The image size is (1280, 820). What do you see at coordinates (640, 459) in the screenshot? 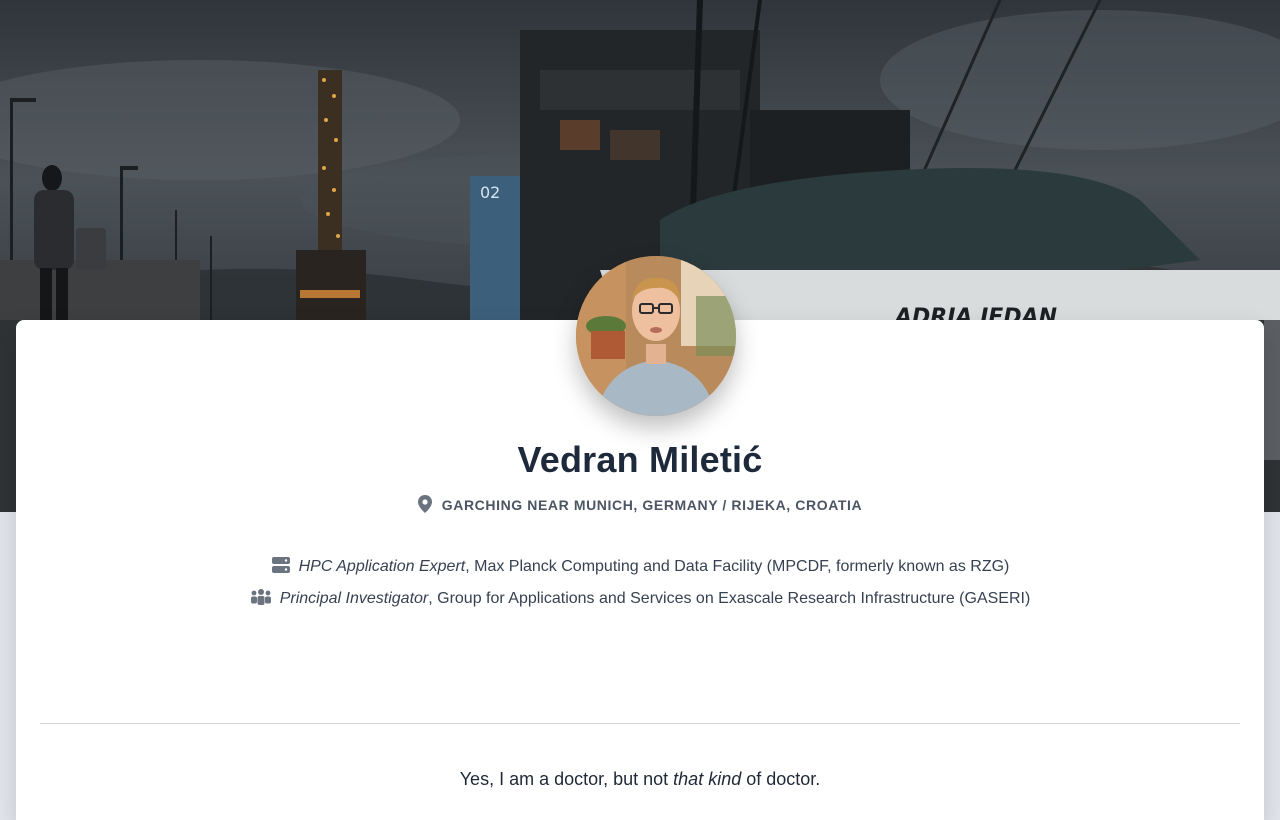
I see `profile-name: Vedran Miletić` at bounding box center [640, 459].